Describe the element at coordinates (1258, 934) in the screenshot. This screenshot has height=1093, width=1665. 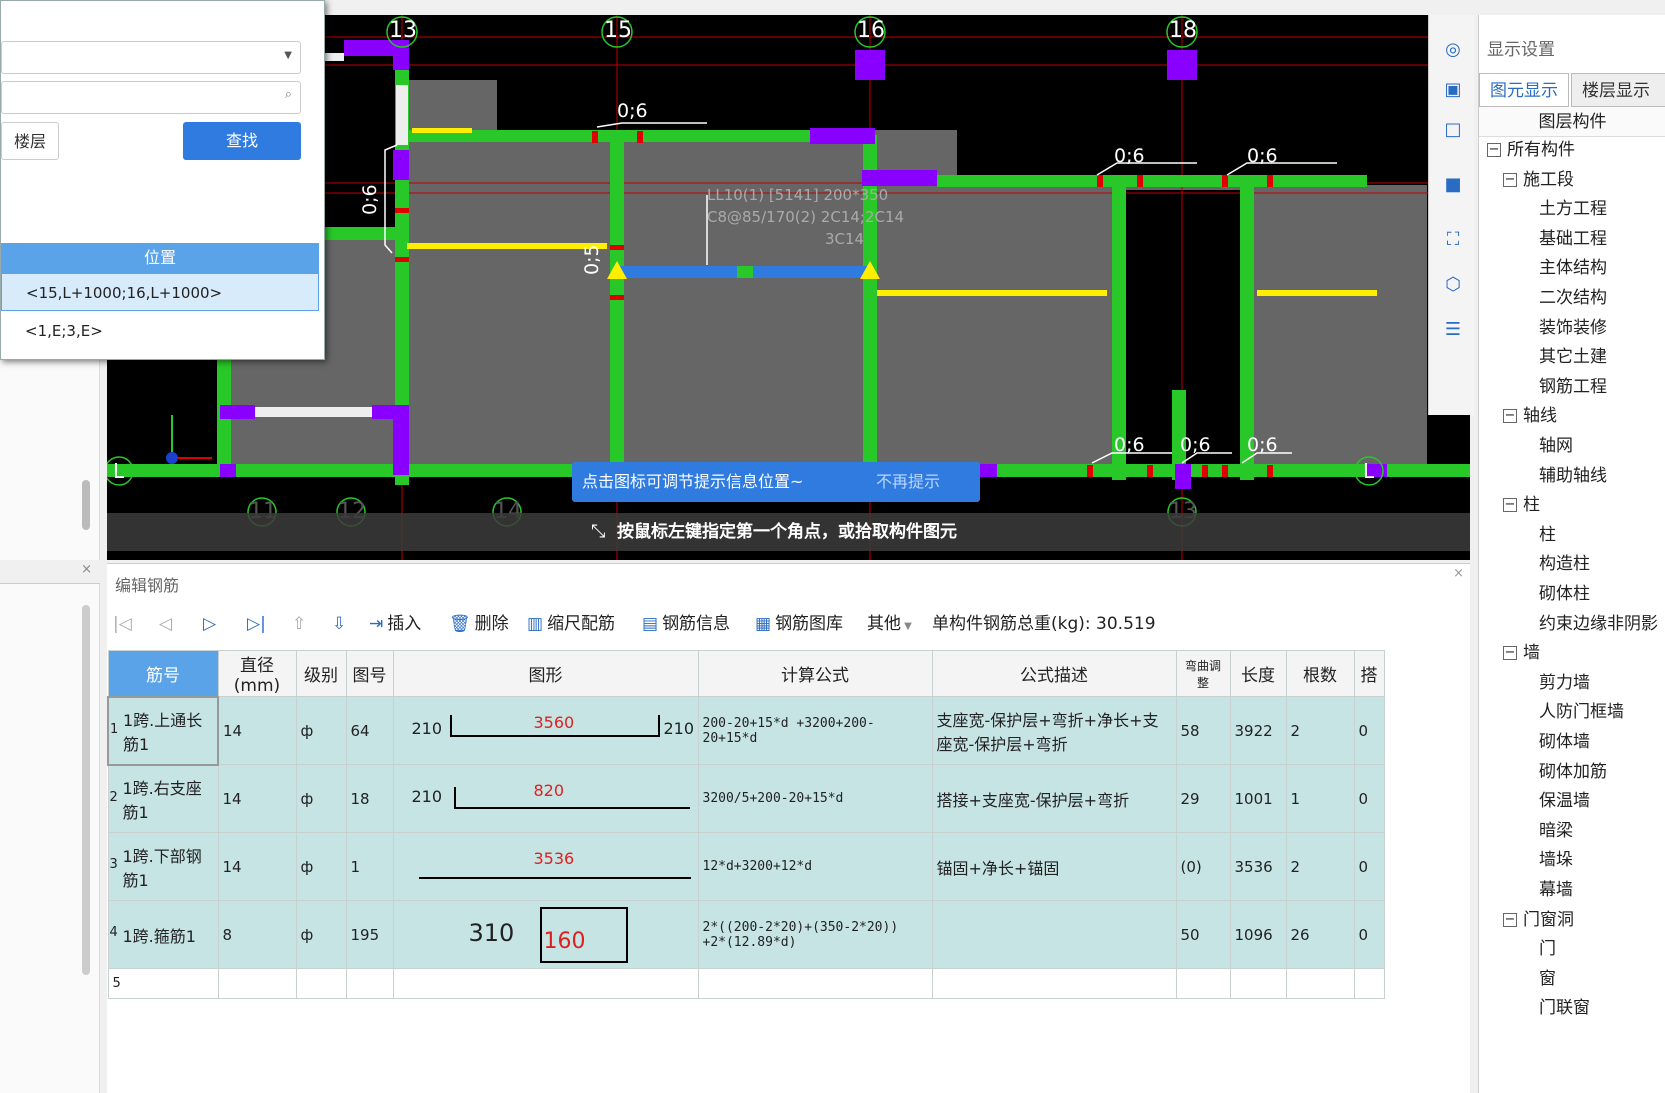
I see `length-cell: 1096` at that location.